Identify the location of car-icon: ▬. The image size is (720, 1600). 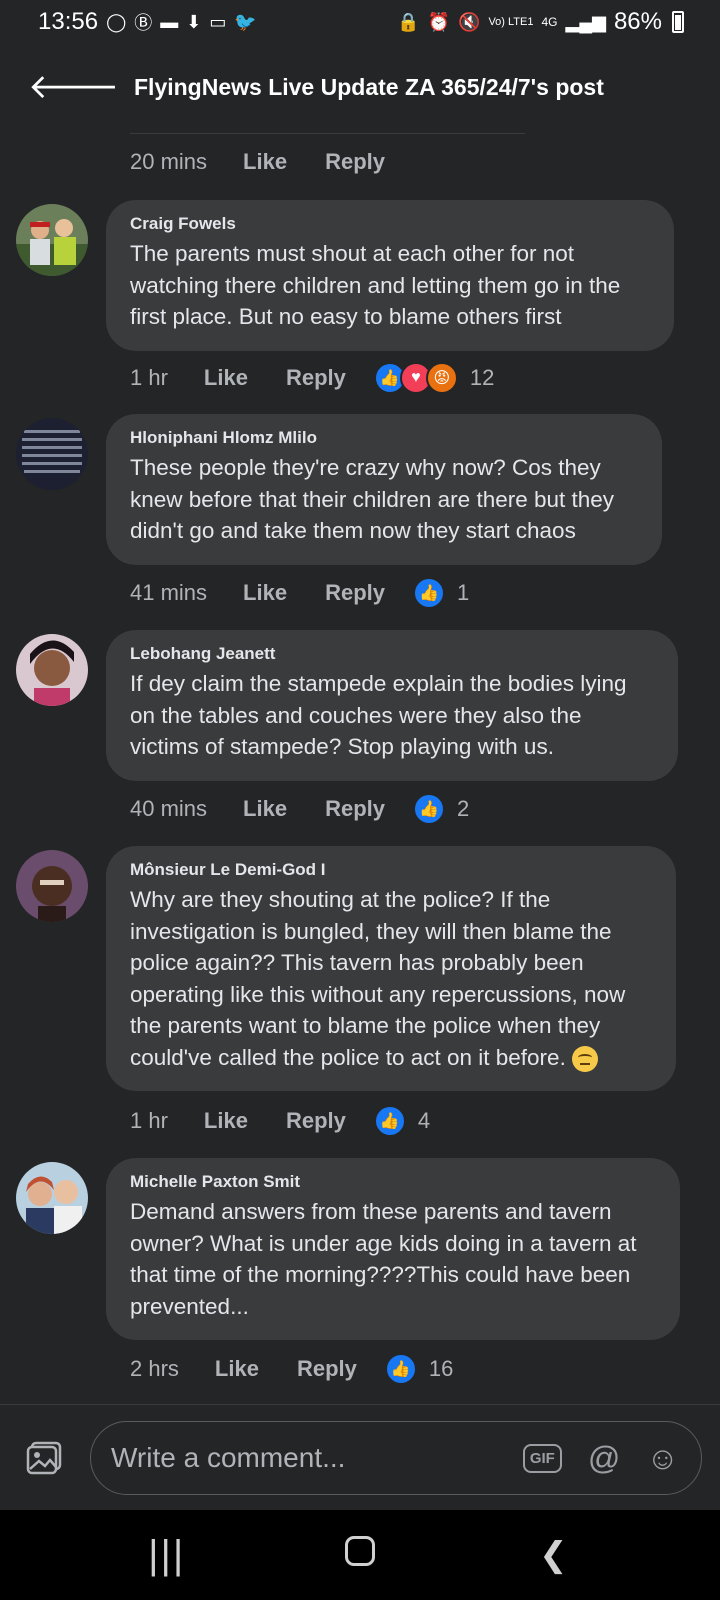
(169, 21).